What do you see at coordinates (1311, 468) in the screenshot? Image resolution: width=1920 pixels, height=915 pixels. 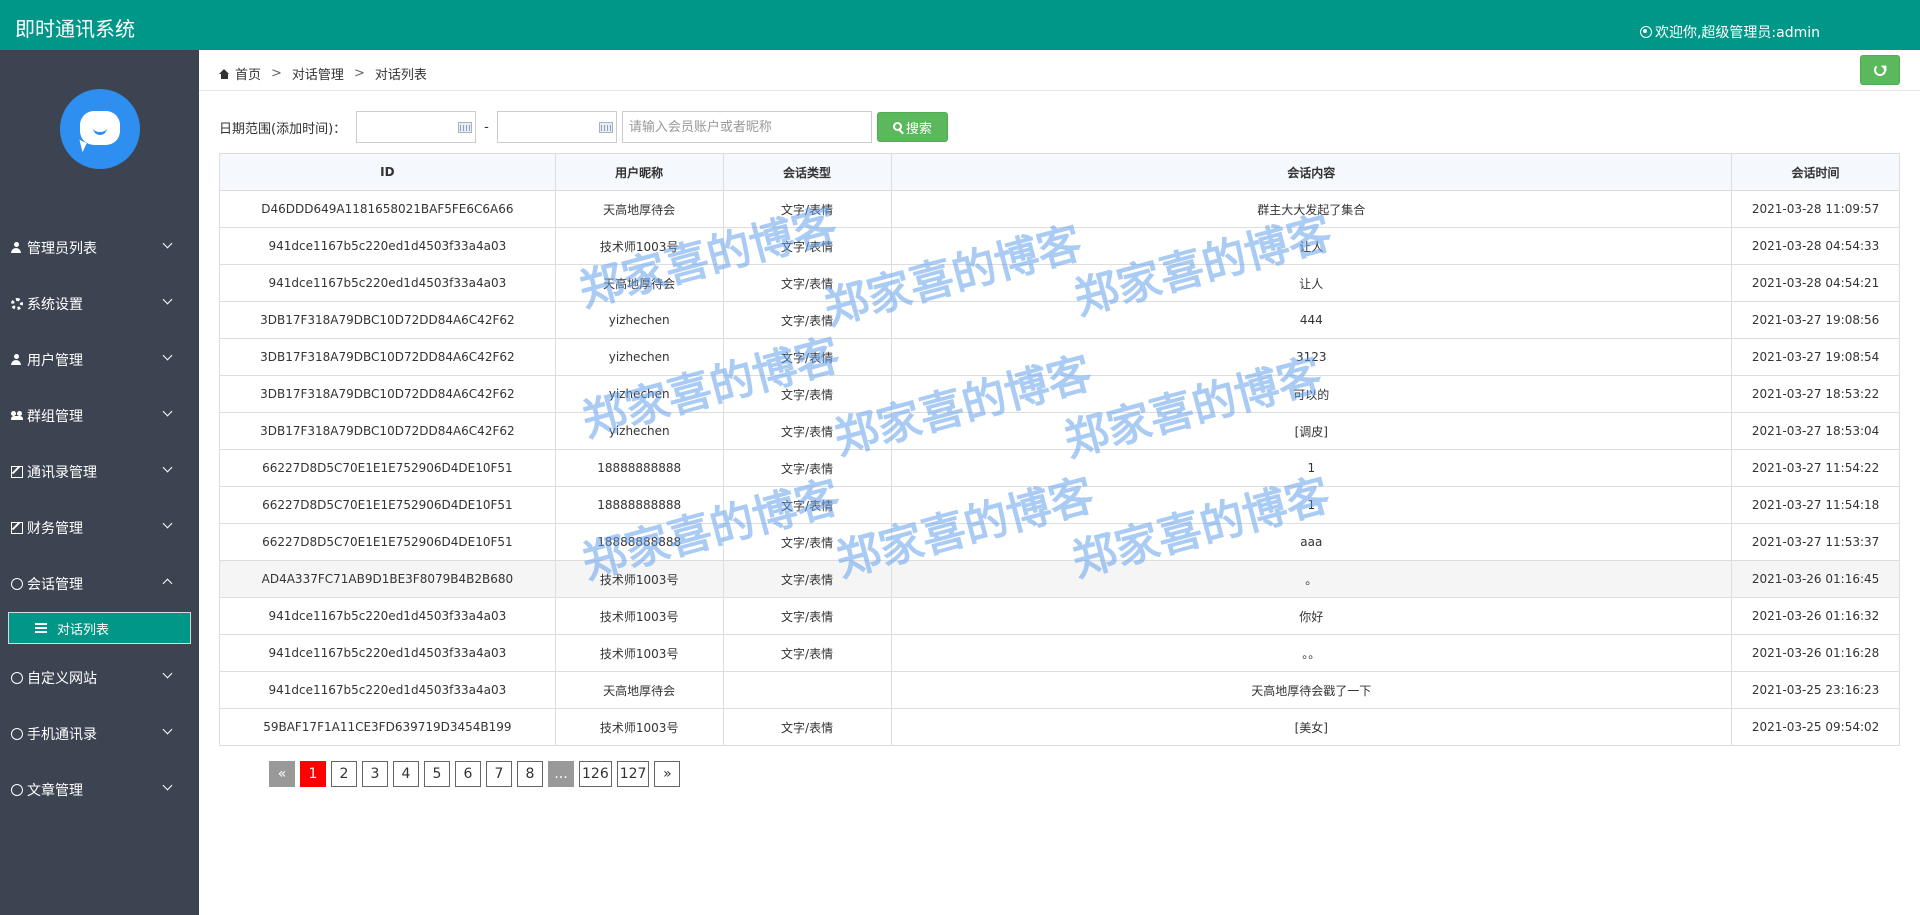 I see `table-cell: 1` at bounding box center [1311, 468].